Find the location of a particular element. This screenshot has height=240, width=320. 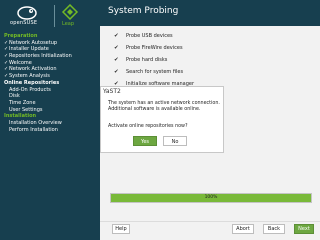

page-title: System Probing is located at coordinates (143, 11).